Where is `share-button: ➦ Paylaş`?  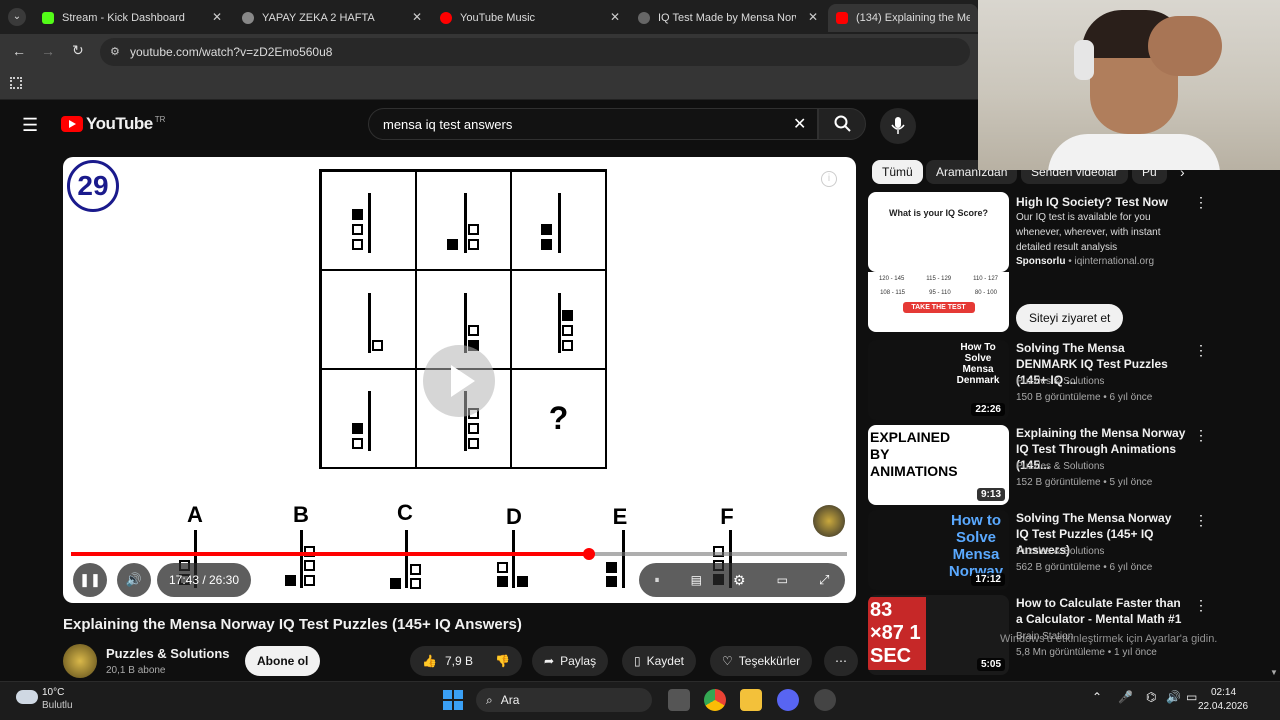 share-button: ➦ Paylaş is located at coordinates (570, 661).